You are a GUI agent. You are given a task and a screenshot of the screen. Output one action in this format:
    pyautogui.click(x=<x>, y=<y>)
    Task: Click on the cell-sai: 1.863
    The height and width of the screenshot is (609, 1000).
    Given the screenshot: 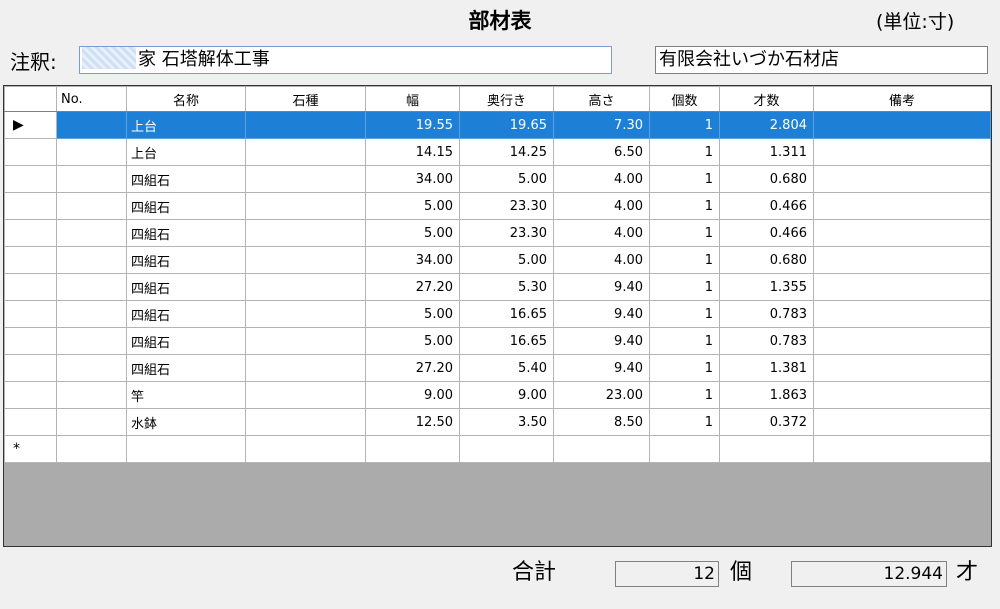 What is the action you would take?
    pyautogui.click(x=766, y=395)
    